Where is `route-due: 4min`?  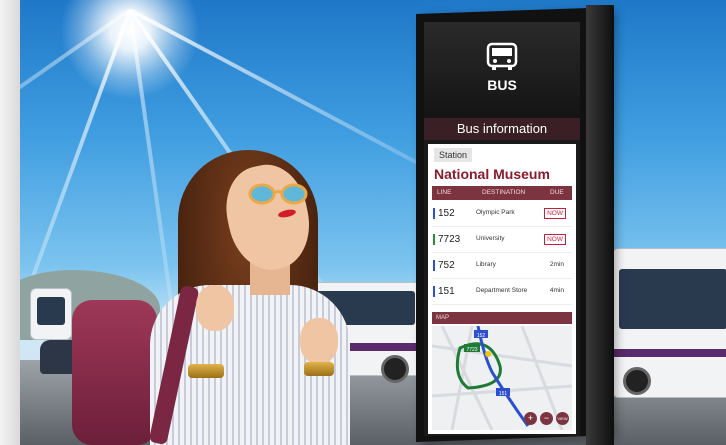
route-due: 4min is located at coordinates (556, 290).